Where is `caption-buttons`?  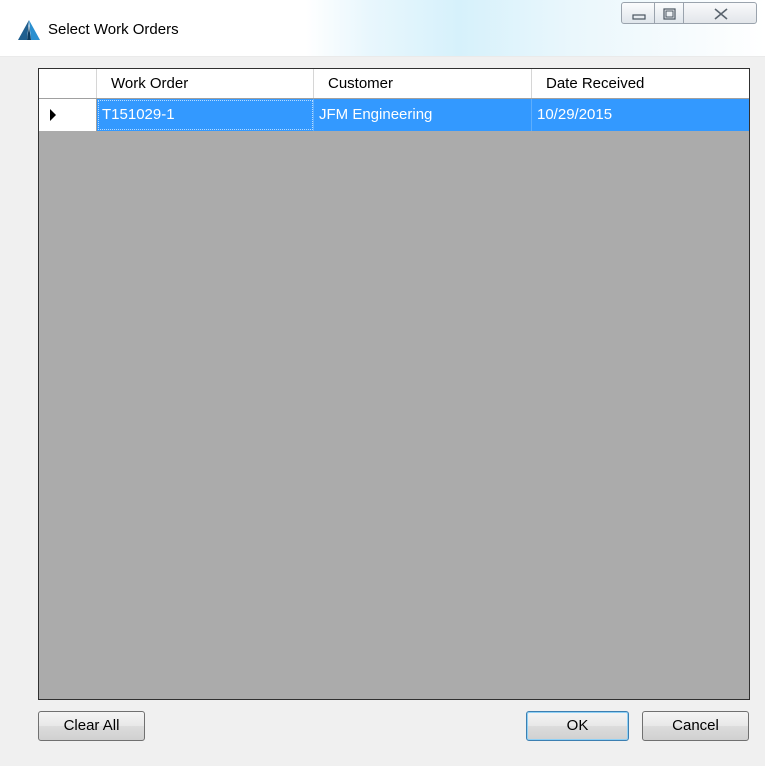 caption-buttons is located at coordinates (690, 14).